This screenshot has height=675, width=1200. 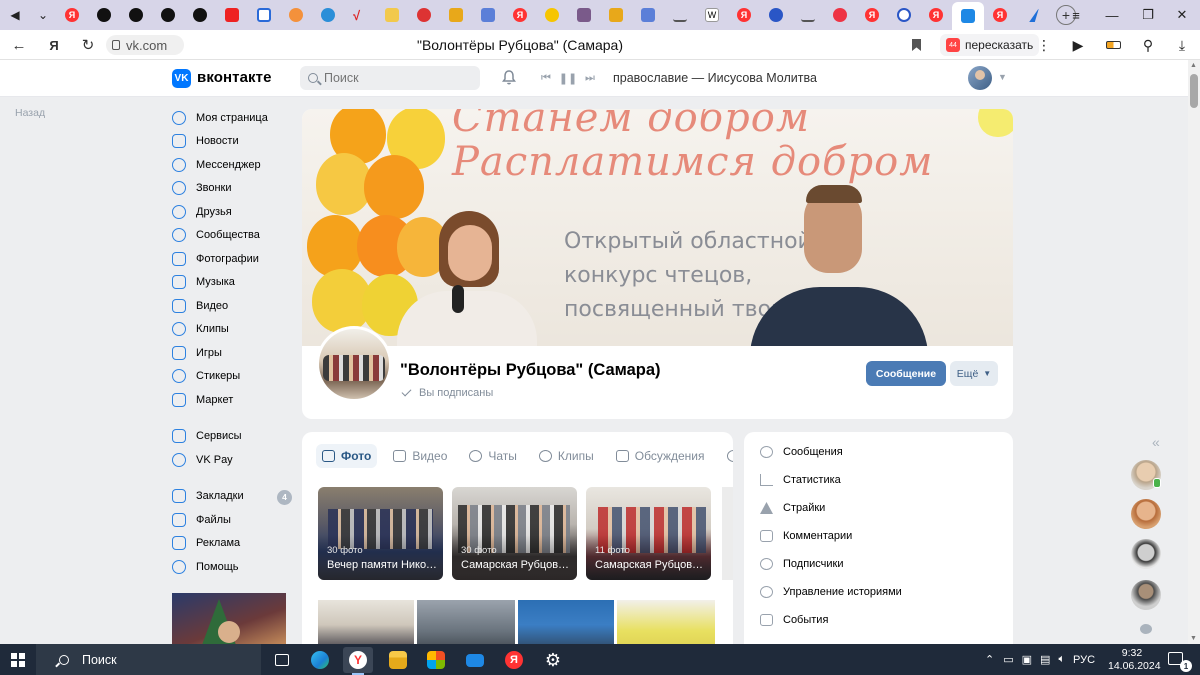 I want to click on vk-logo-text: вконтакте, so click(x=234, y=77).